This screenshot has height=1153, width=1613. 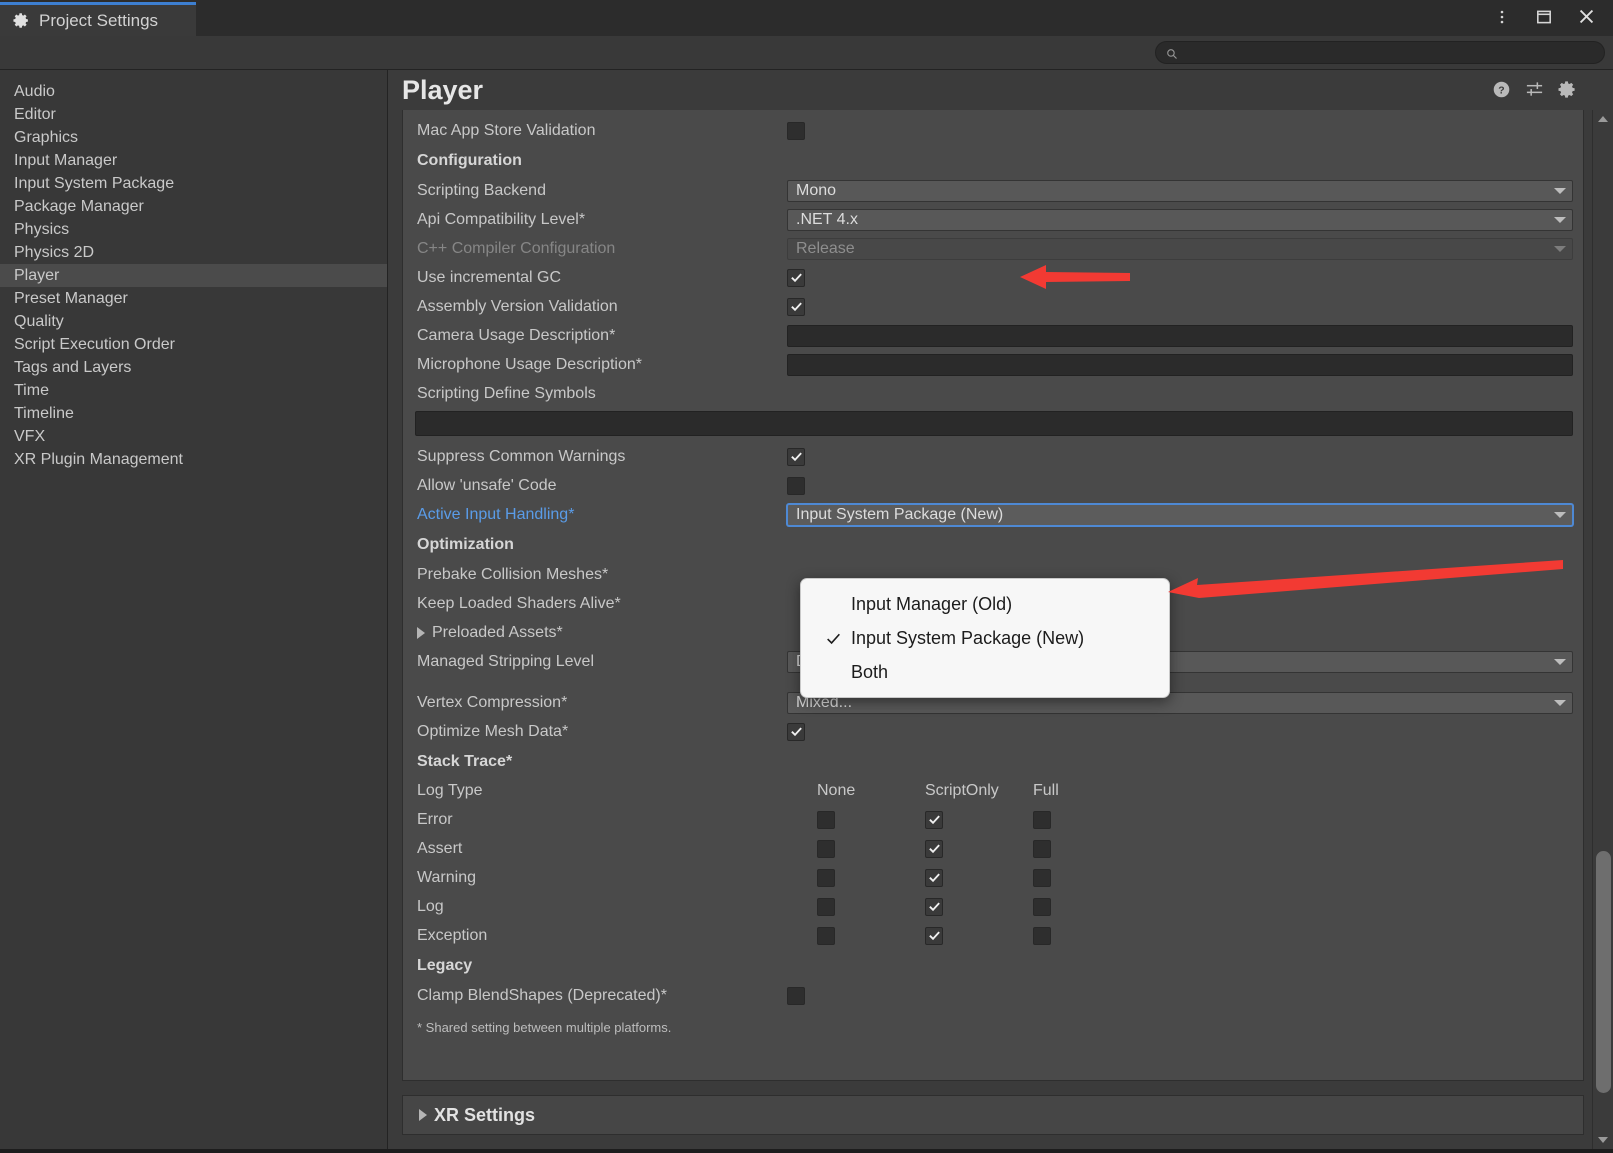 I want to click on vertical-scrollbar, so click(x=1602, y=629).